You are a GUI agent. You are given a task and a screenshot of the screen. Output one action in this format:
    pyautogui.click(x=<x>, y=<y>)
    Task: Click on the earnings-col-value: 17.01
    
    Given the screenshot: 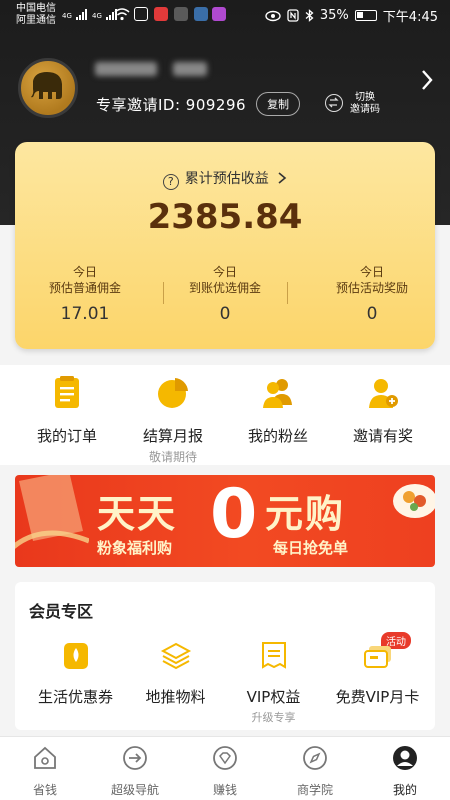 What is the action you would take?
    pyautogui.click(x=85, y=314)
    